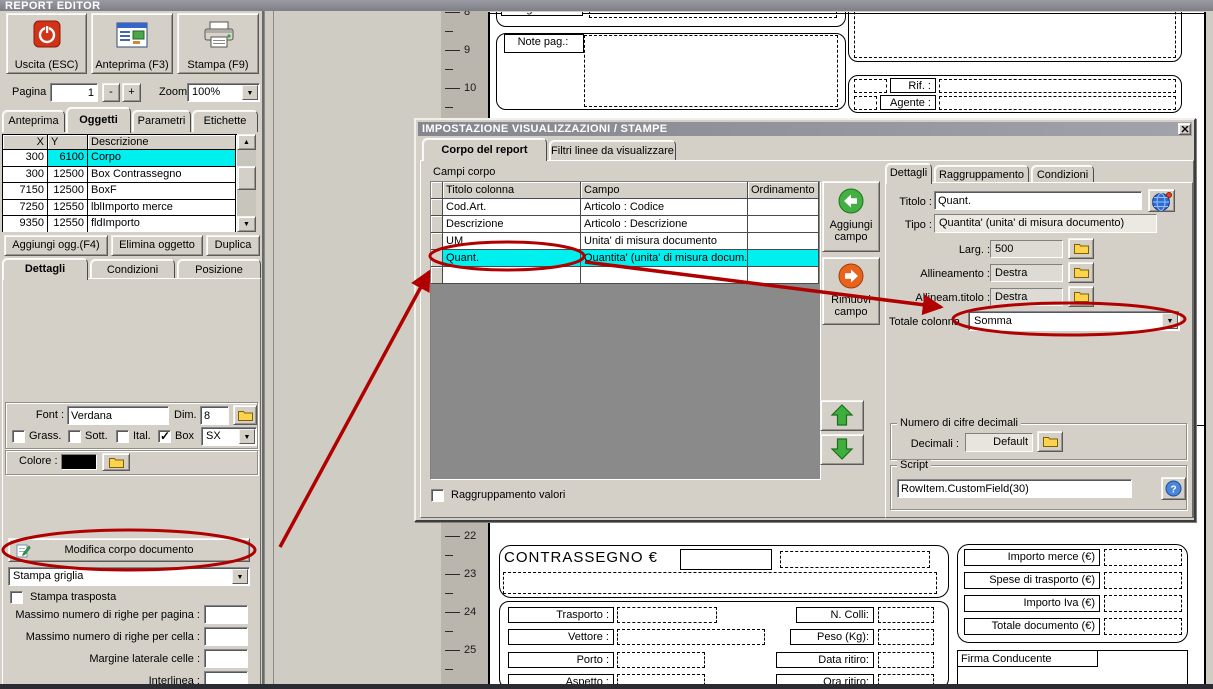  What do you see at coordinates (625, 275) in the screenshot?
I see `field-row-empty` at bounding box center [625, 275].